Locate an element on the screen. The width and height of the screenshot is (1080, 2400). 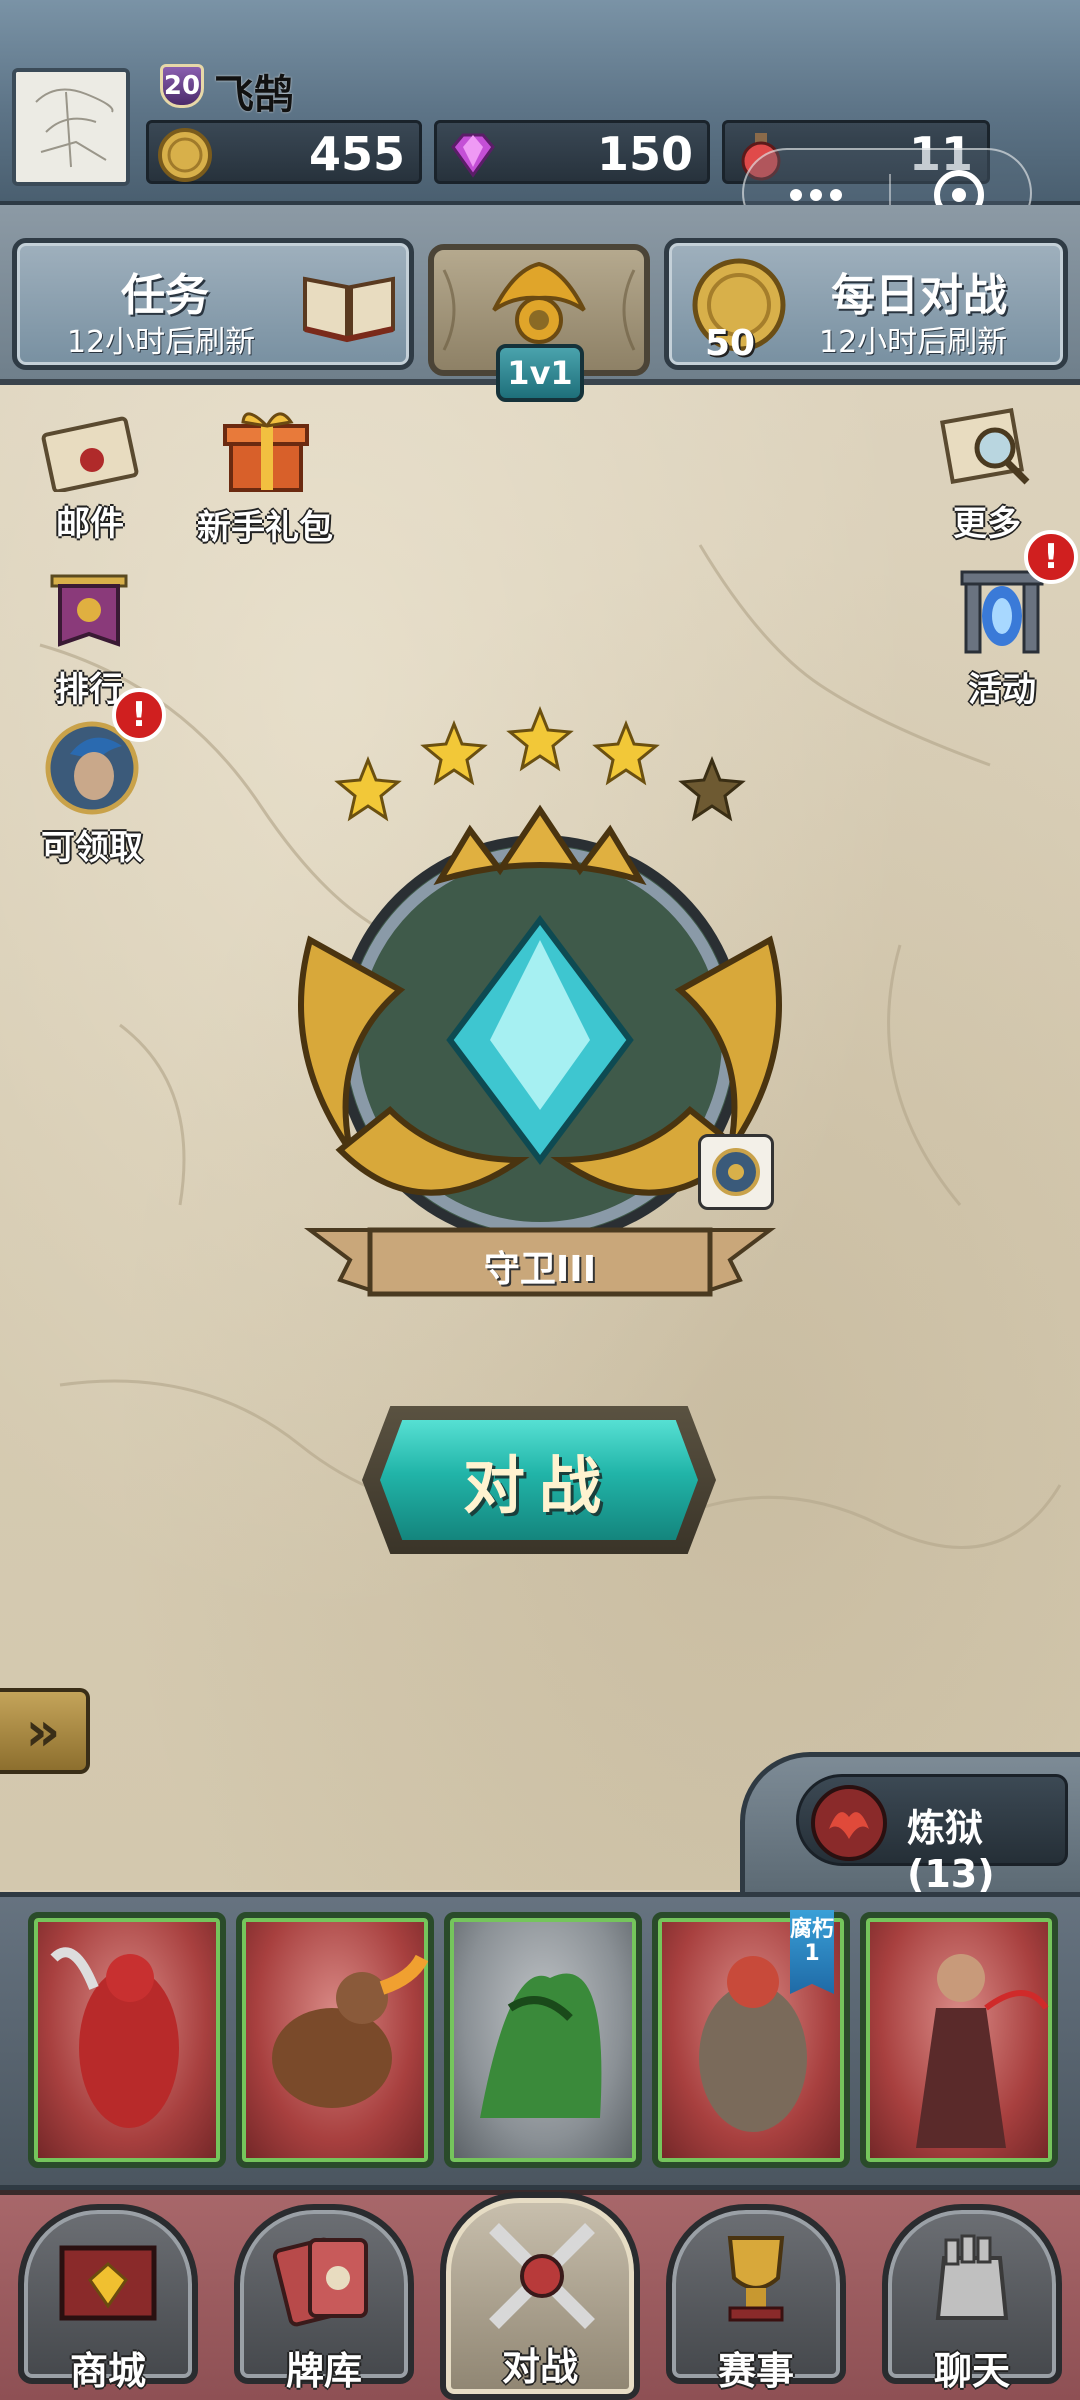
rank-detail-icon is located at coordinates (736, 1172).